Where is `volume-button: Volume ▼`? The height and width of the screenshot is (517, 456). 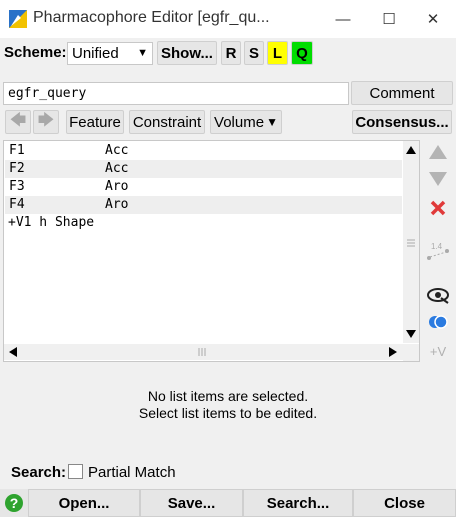
volume-button: Volume ▼ is located at coordinates (246, 122).